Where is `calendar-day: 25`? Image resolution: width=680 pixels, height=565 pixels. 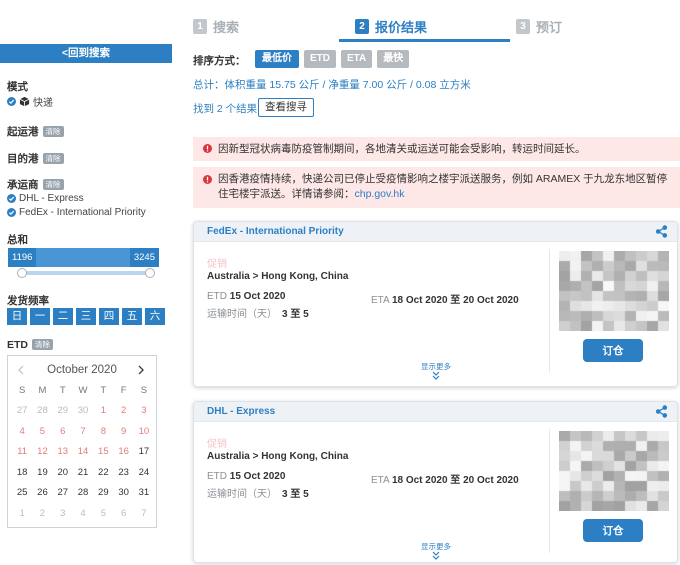
calendar-day: 25 is located at coordinates (22, 493).